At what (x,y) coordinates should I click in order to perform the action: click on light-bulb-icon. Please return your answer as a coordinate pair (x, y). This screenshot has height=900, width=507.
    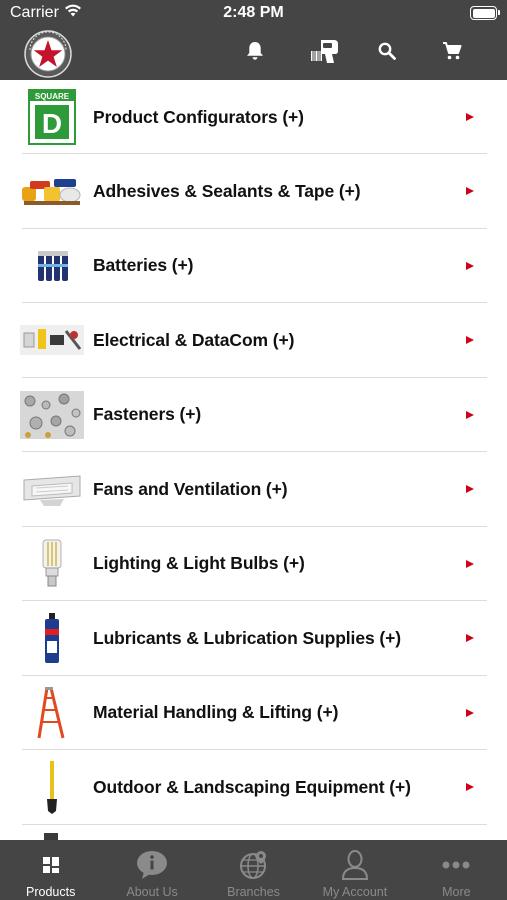
    Looking at the image, I should click on (52, 564).